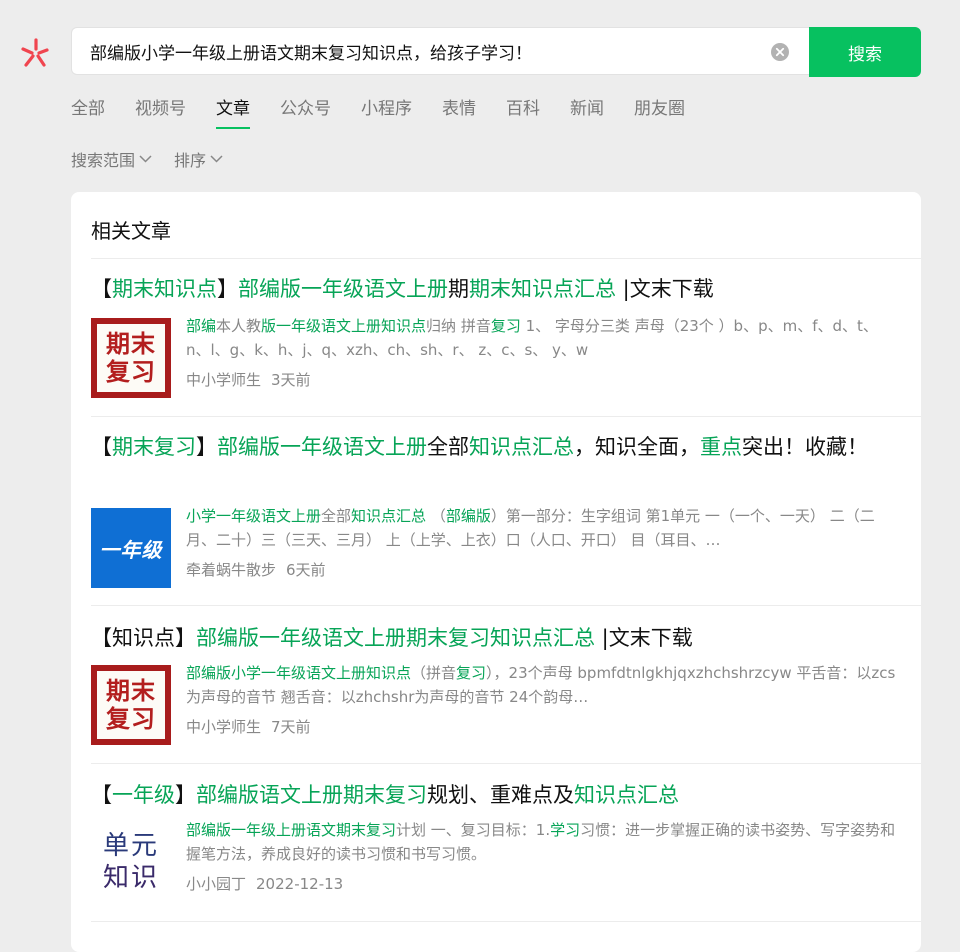 Image resolution: width=960 pixels, height=952 pixels. What do you see at coordinates (233, 111) in the screenshot?
I see `tab-articles: 文章` at bounding box center [233, 111].